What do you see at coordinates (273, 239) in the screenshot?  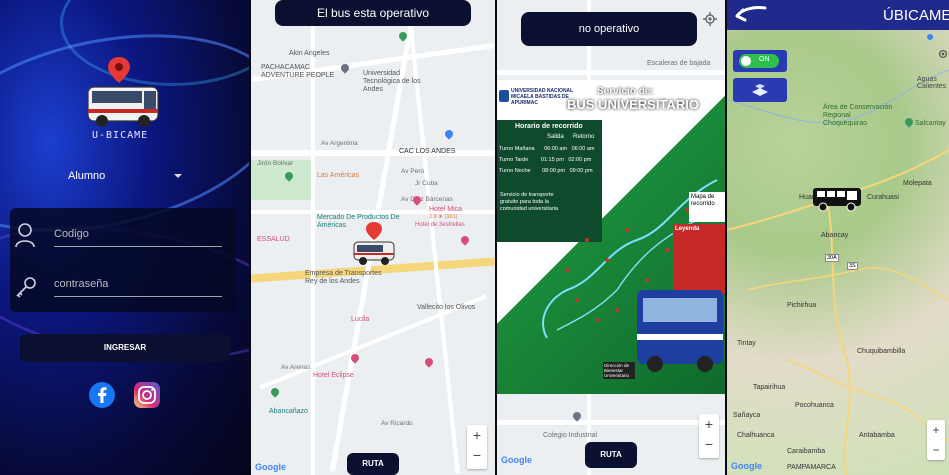 I see `place-label: ESSALUD` at bounding box center [273, 239].